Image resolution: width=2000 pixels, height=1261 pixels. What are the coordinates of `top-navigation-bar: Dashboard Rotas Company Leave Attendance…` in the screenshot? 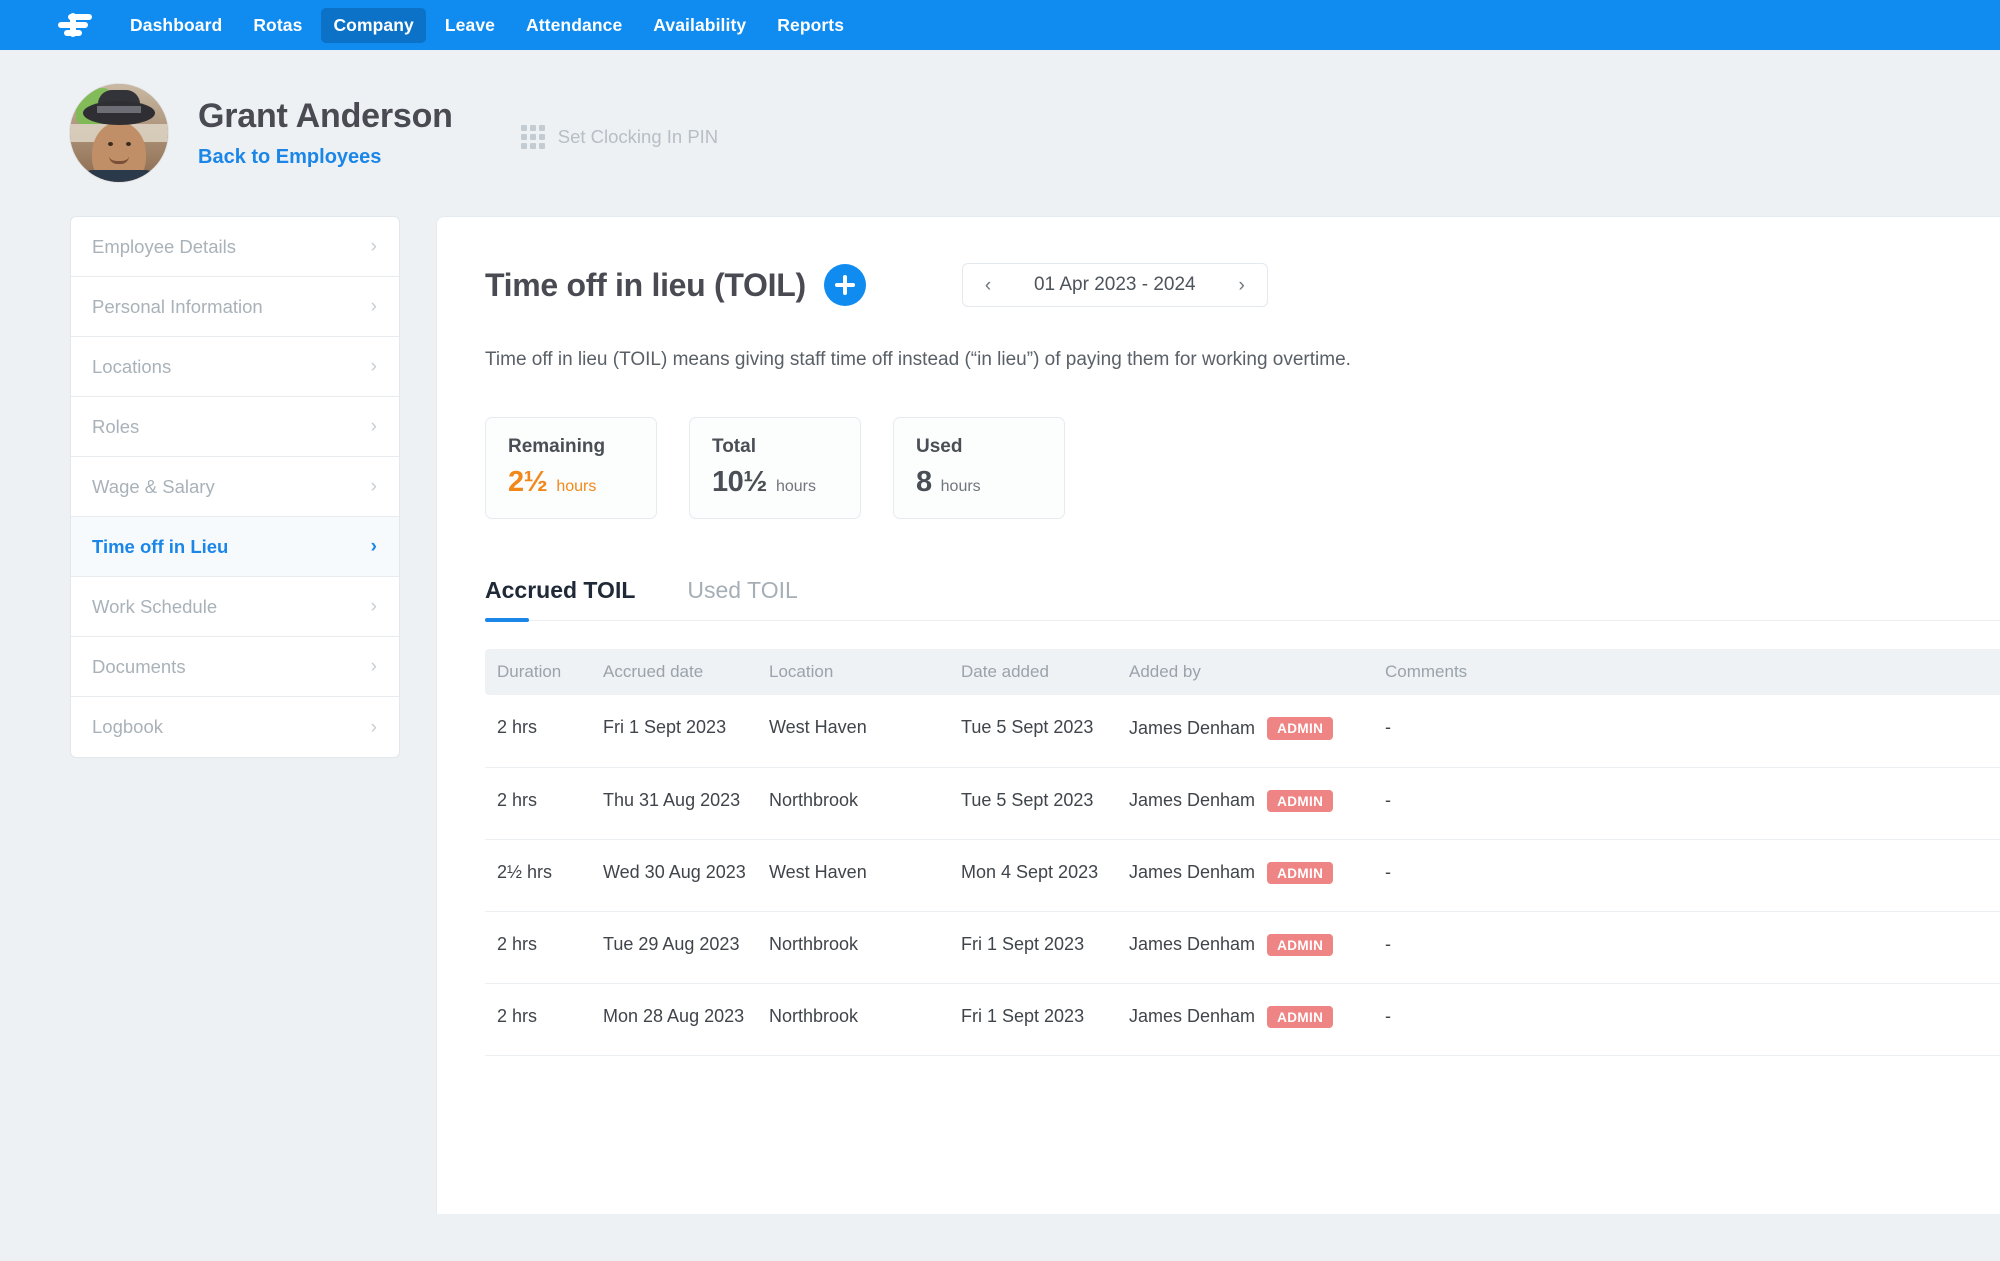 It's located at (1000, 25).